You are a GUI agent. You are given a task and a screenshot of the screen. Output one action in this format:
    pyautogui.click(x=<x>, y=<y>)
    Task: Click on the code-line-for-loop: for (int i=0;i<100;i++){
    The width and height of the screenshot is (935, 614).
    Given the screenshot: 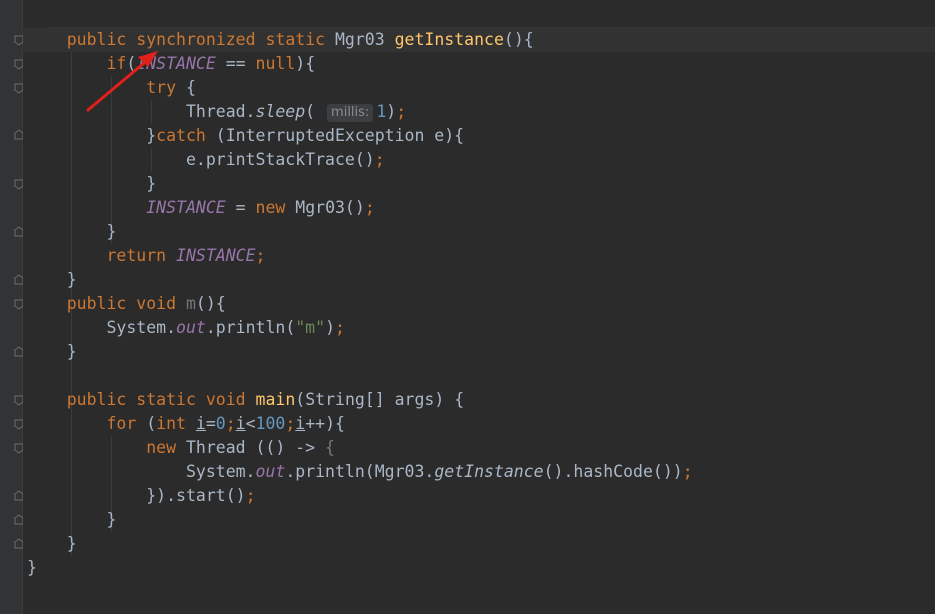 What is the action you would take?
    pyautogui.click(x=479, y=424)
    